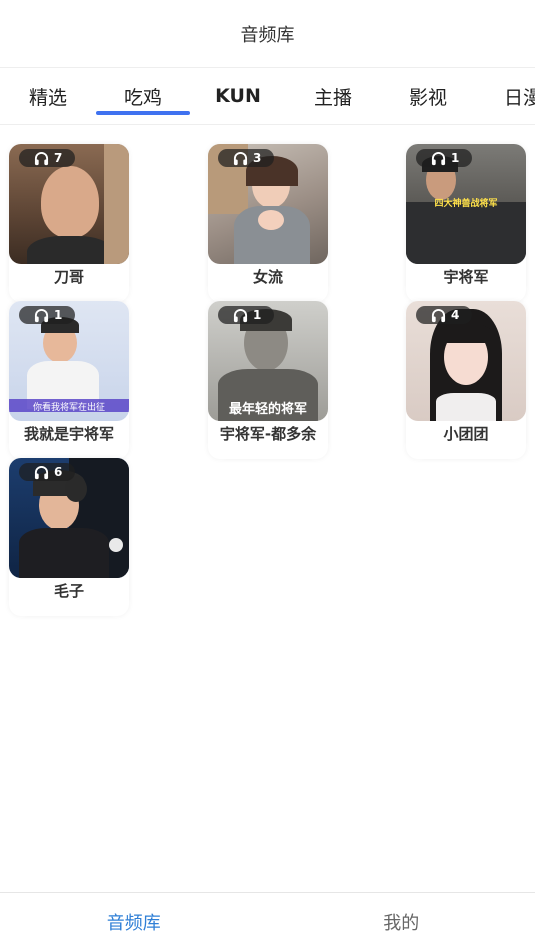  I want to click on nav-label: 我的, so click(401, 923).